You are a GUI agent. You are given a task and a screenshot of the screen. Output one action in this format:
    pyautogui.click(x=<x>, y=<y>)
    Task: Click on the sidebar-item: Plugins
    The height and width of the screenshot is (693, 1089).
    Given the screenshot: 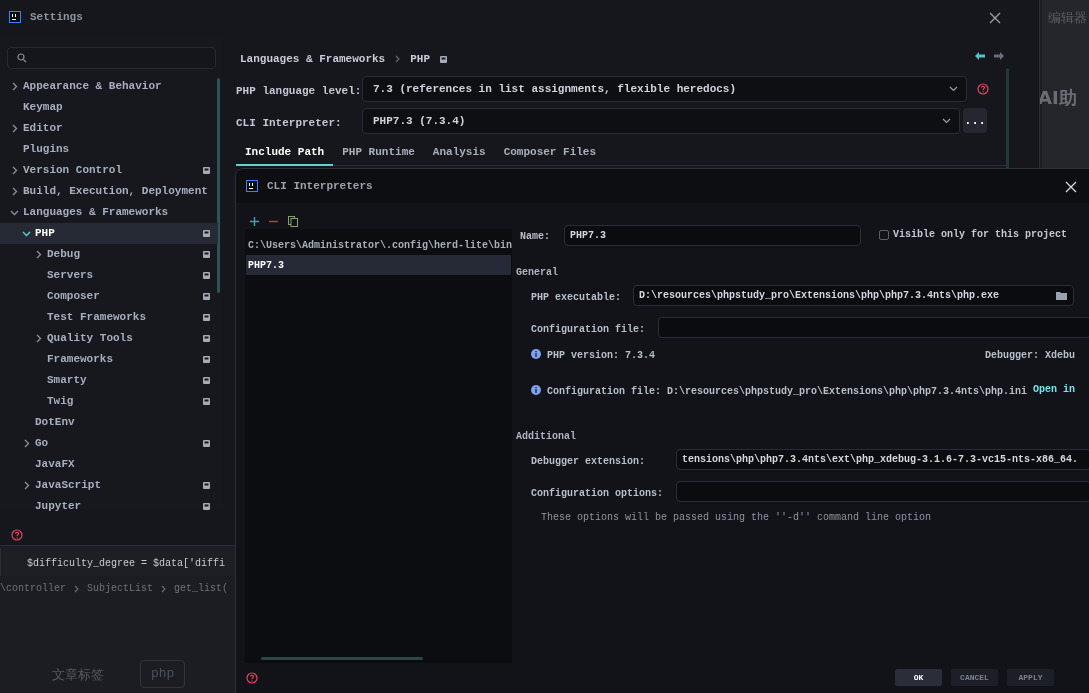 What is the action you would take?
    pyautogui.click(x=109, y=149)
    